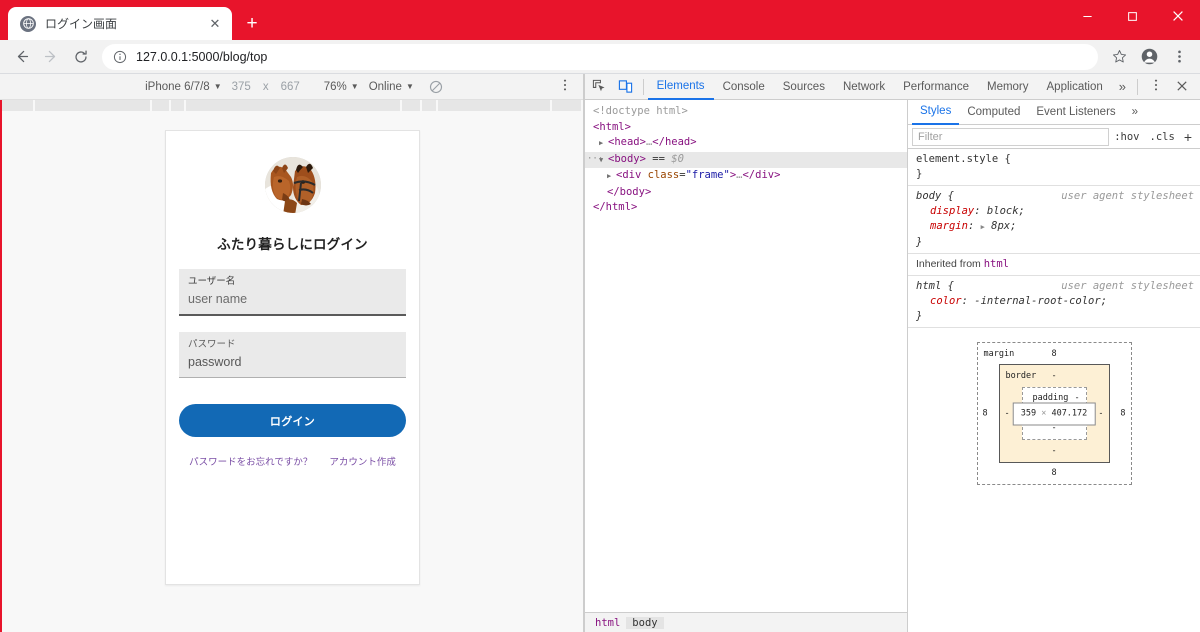 The width and height of the screenshot is (1200, 632). What do you see at coordinates (362, 461) in the screenshot?
I see `create-account-link: アカウント作成` at bounding box center [362, 461].